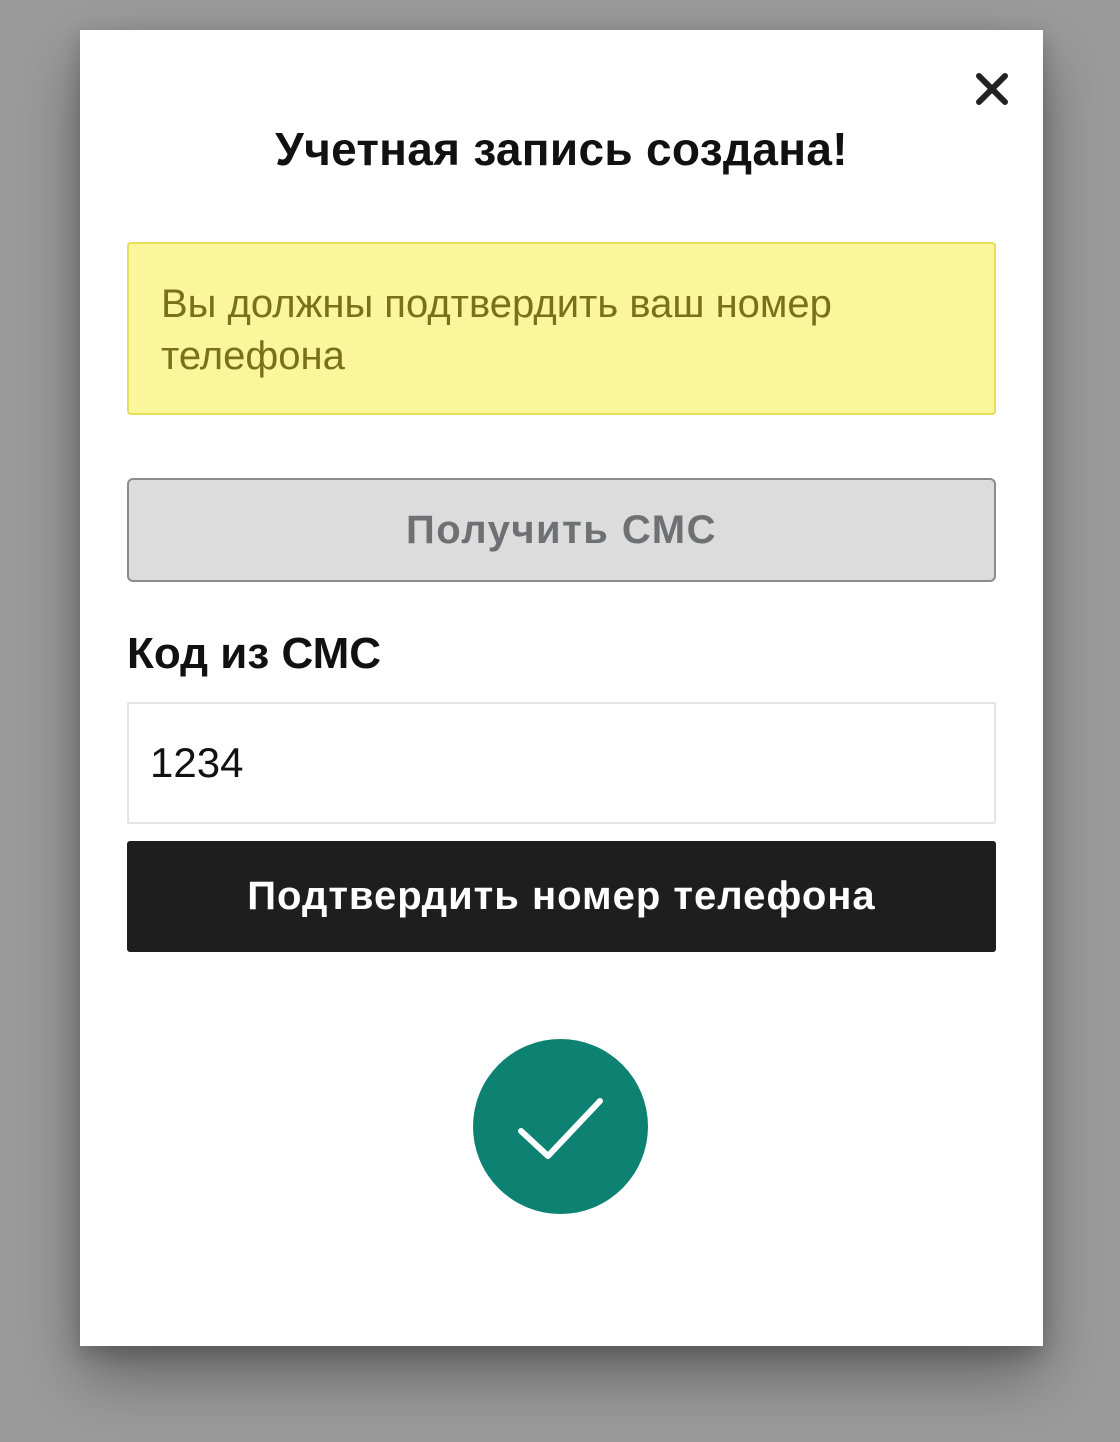  I want to click on sms-code-label: Код из СМС, so click(254, 653).